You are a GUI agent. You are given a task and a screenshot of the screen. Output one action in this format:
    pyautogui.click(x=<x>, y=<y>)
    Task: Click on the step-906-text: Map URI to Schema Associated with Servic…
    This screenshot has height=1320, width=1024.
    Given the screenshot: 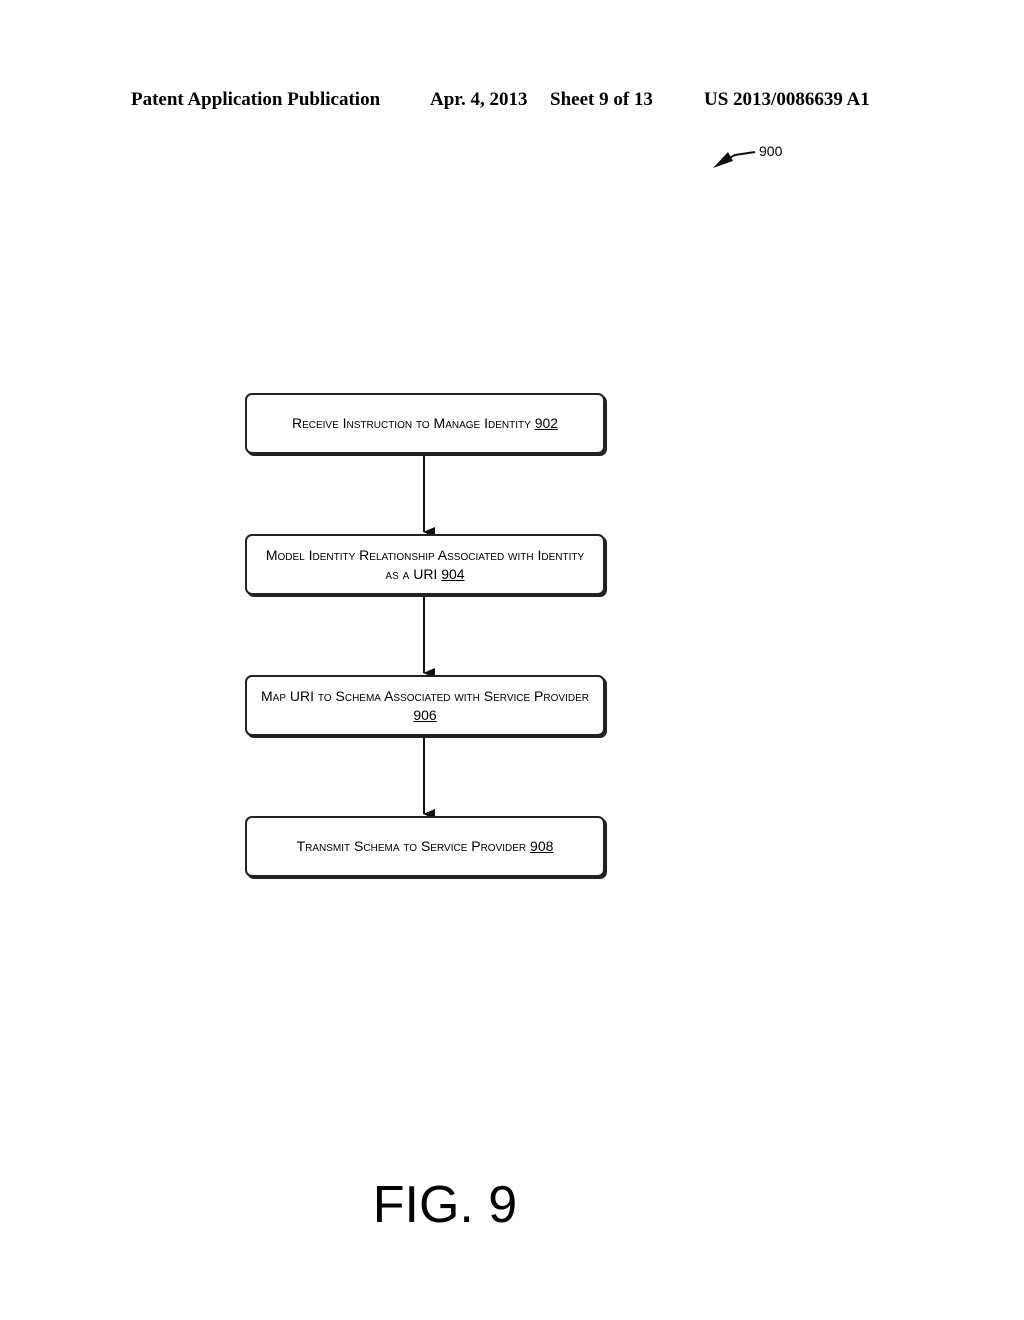 What is the action you would take?
    pyautogui.click(x=425, y=705)
    